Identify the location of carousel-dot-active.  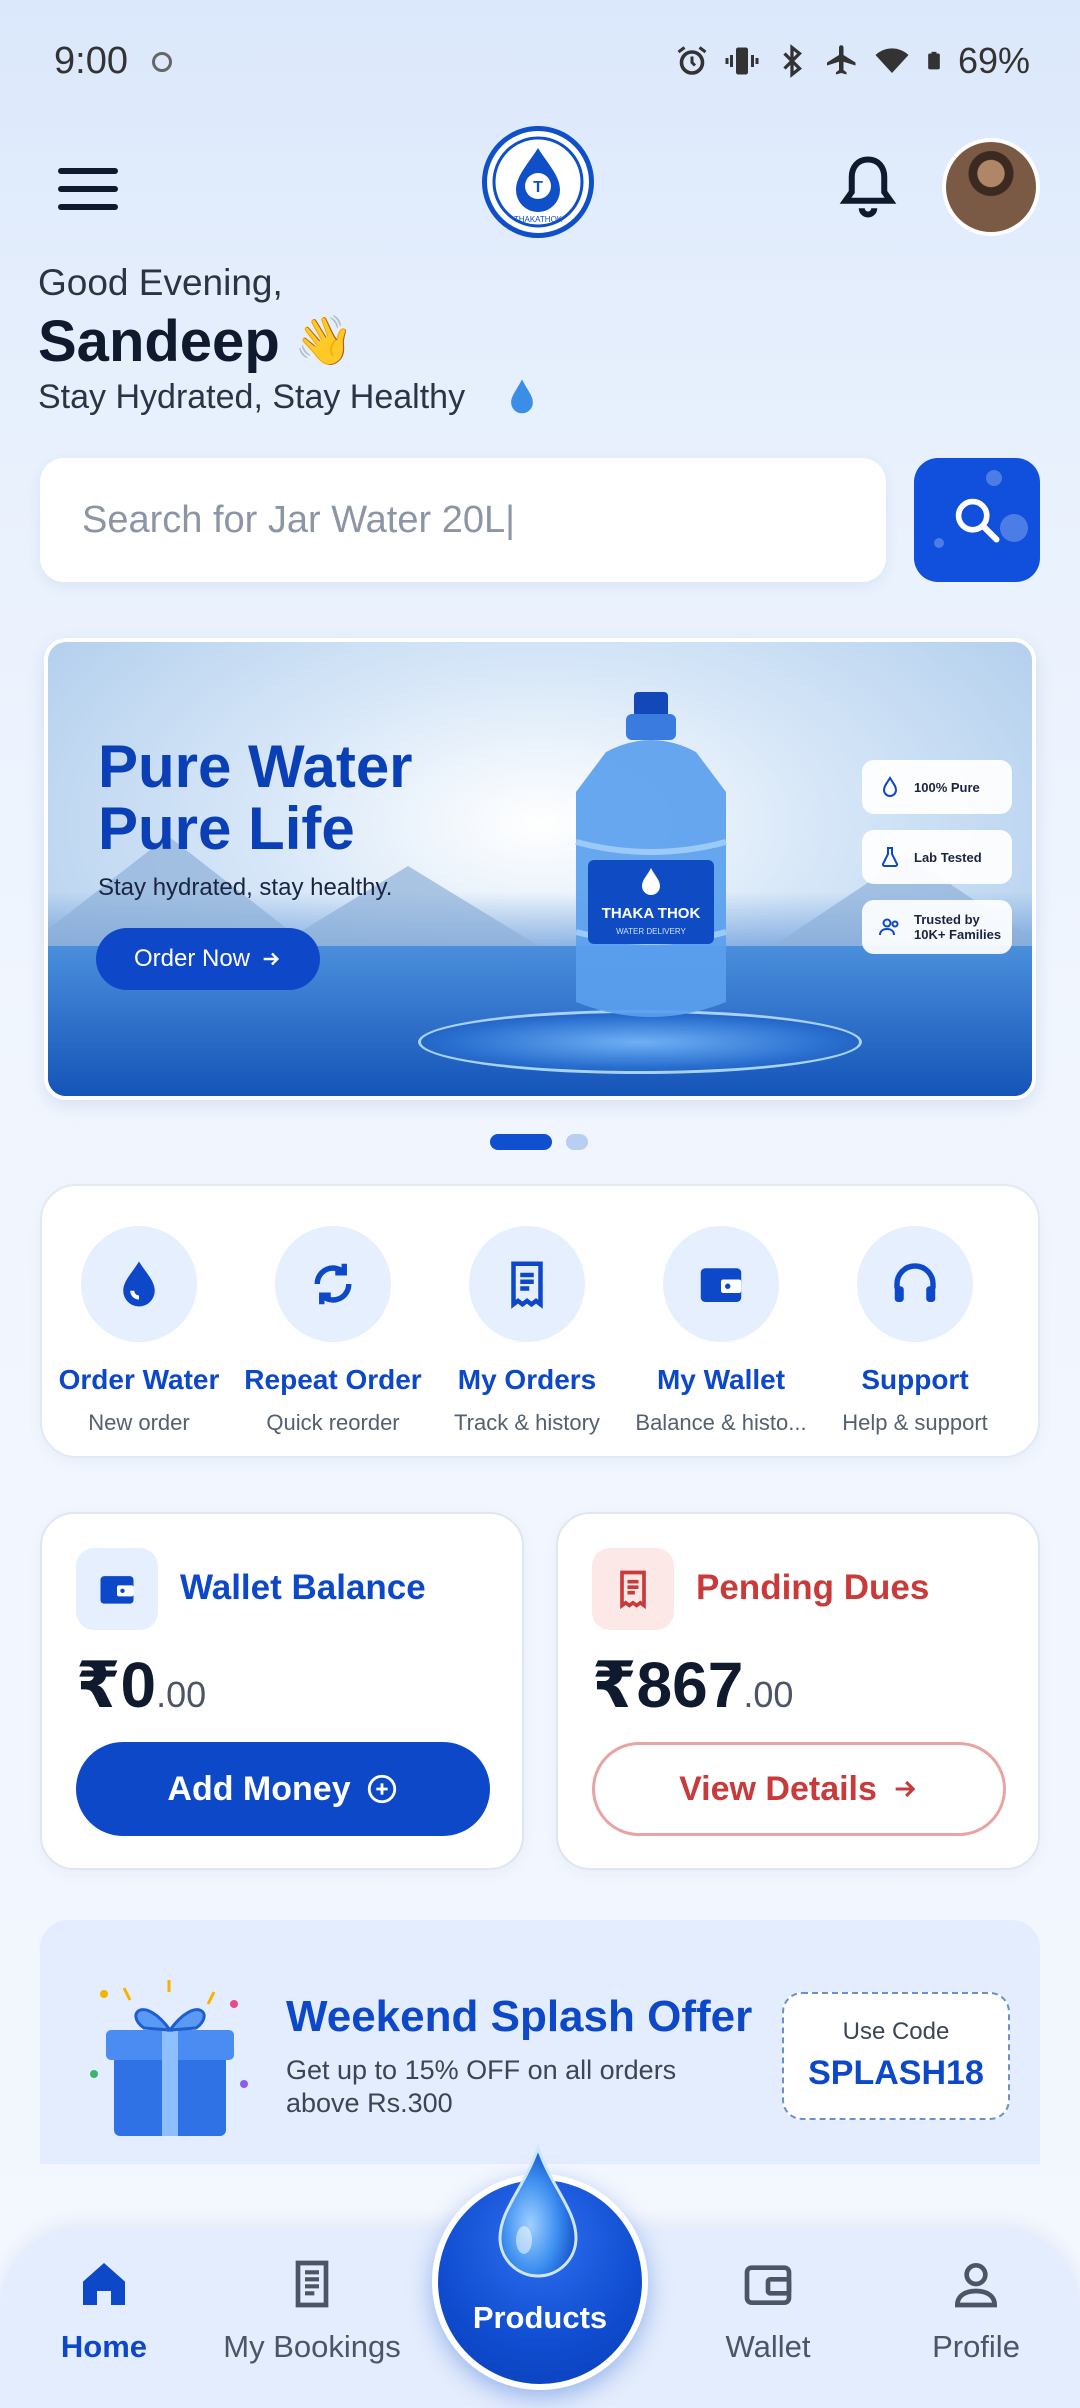
(521, 1142).